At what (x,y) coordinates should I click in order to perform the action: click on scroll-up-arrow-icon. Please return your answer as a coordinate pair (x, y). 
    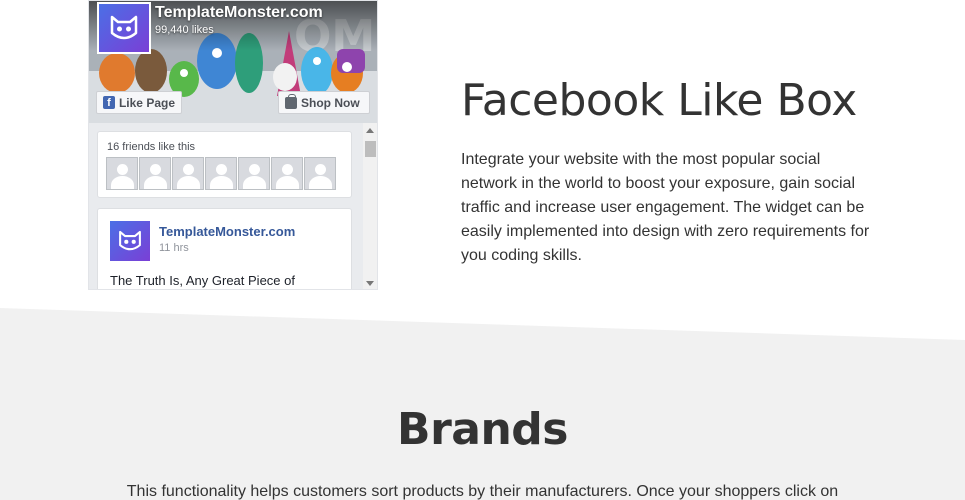
    Looking at the image, I should click on (370, 130).